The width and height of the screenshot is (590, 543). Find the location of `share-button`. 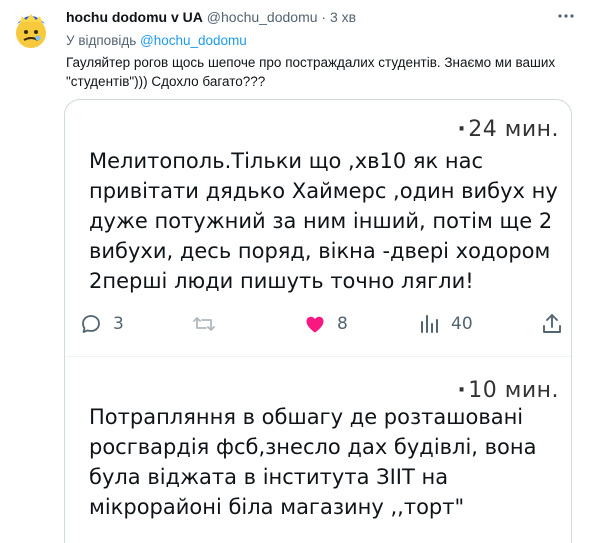

share-button is located at coordinates (552, 324).